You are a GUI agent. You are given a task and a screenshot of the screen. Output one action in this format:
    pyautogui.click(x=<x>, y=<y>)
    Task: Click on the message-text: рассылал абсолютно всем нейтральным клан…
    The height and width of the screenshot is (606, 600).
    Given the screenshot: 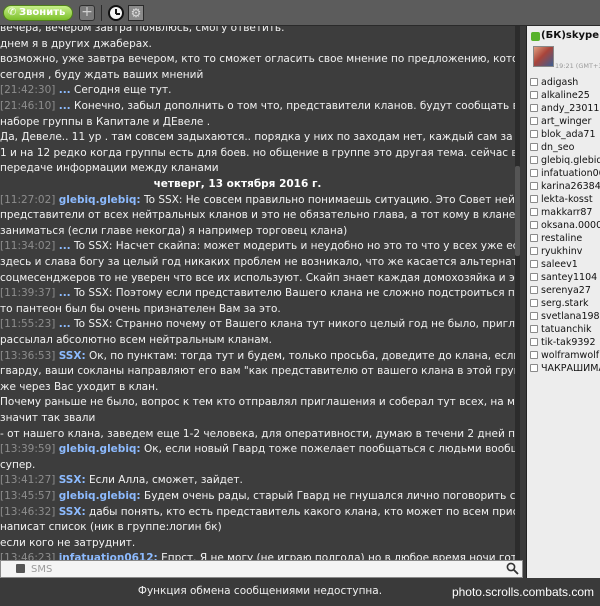 What is the action you would take?
    pyautogui.click(x=136, y=340)
    